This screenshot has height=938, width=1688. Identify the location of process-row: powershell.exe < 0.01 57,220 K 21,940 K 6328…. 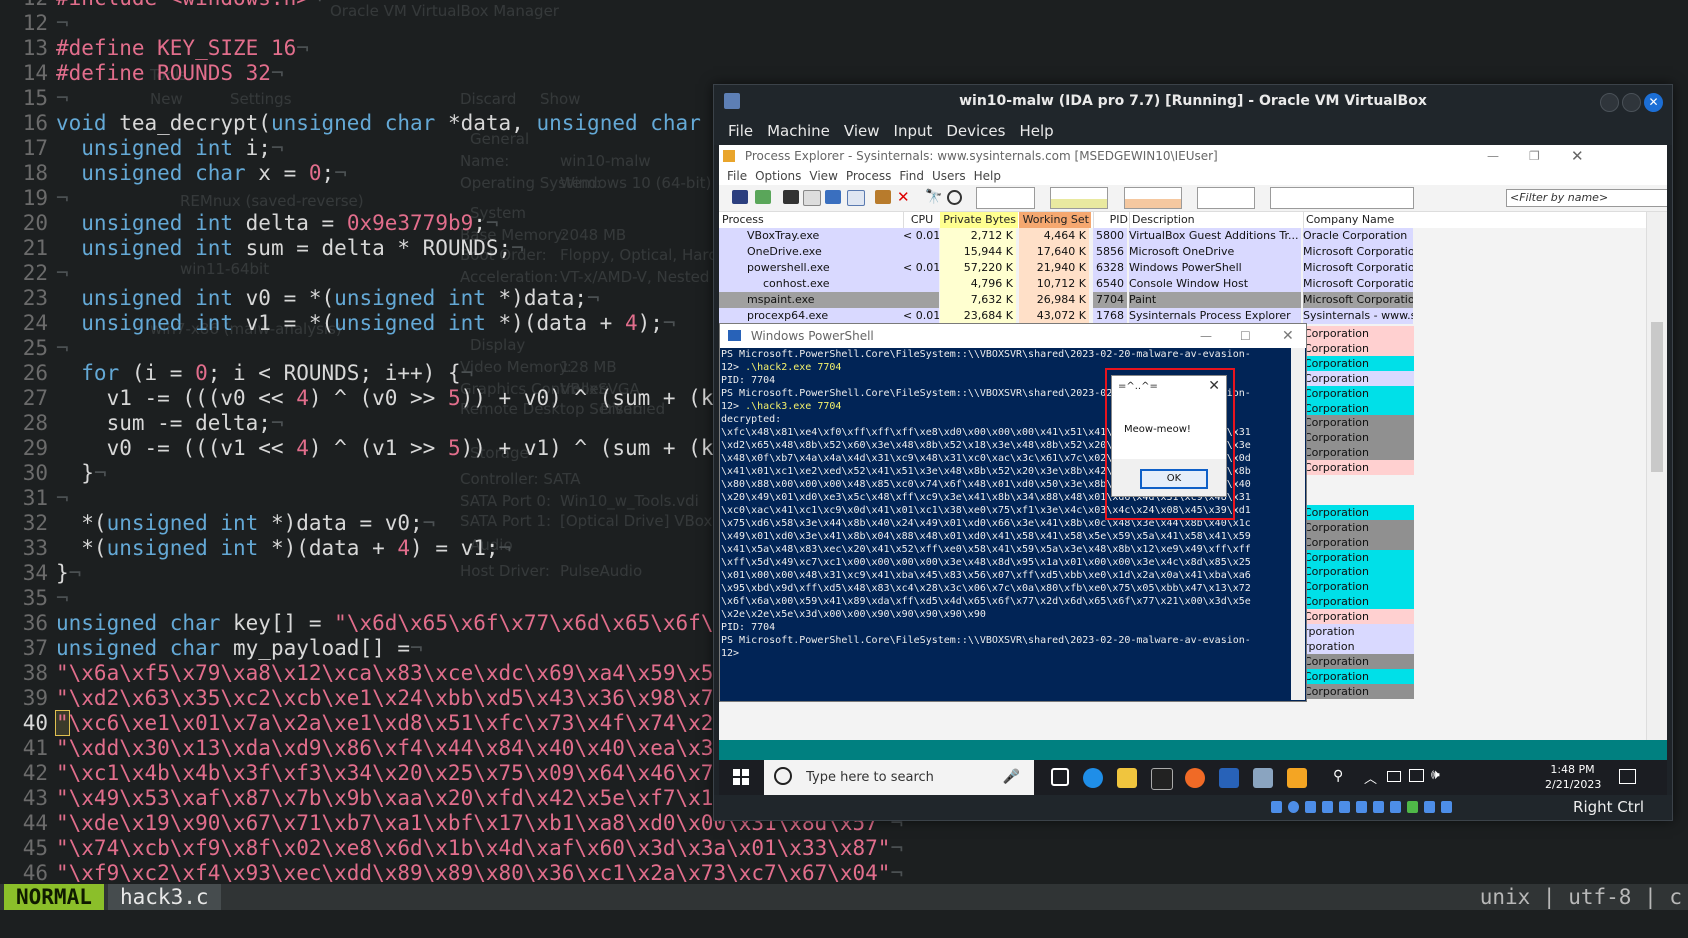
(1193, 268).